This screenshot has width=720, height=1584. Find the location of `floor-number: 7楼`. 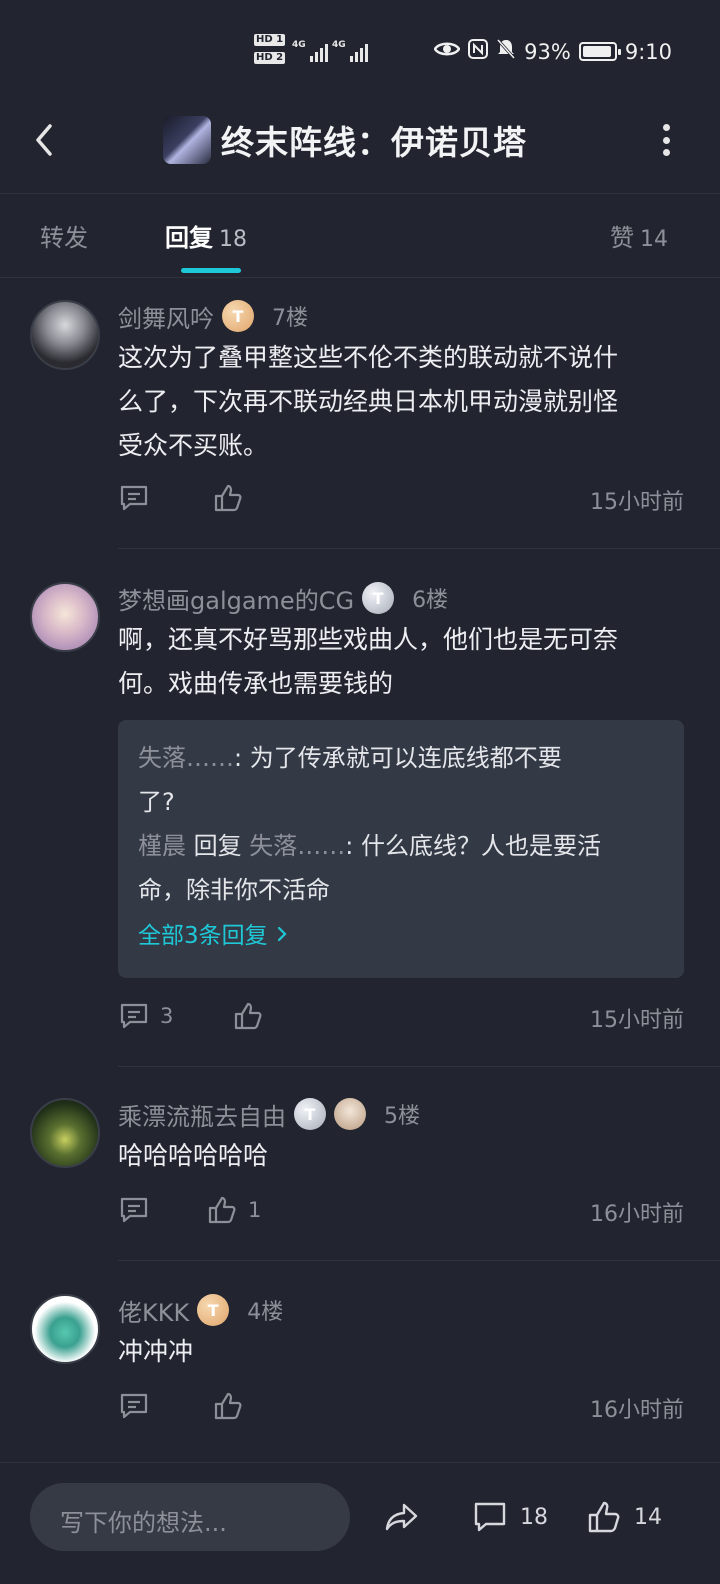

floor-number: 7楼 is located at coordinates (290, 318).